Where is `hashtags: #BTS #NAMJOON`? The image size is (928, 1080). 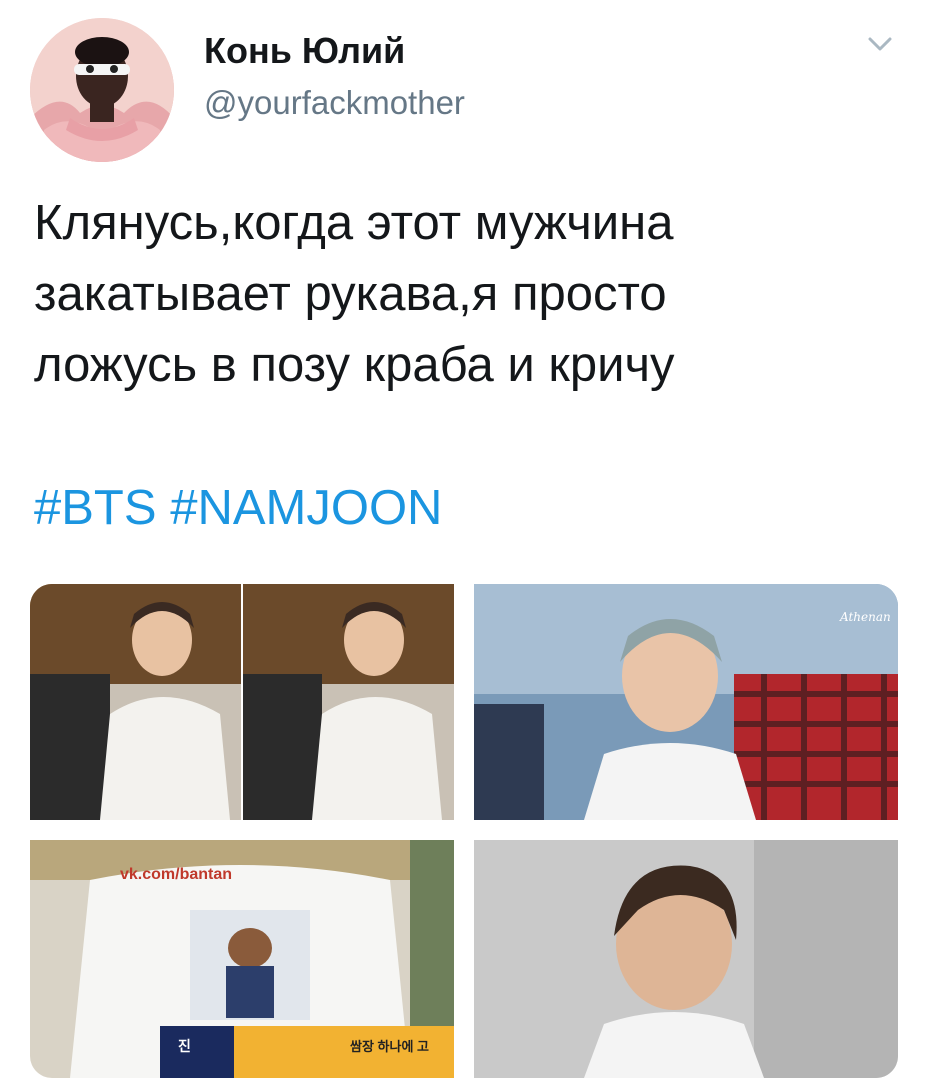 hashtags: #BTS #NAMJOON is located at coordinates (238, 508).